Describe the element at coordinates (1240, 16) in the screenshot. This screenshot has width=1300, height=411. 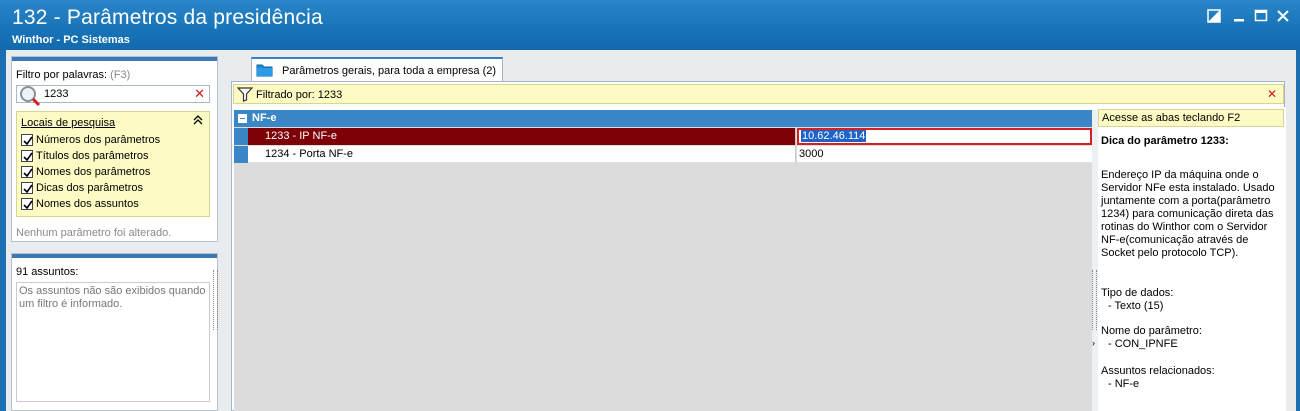
I see `minimize-icon` at that location.